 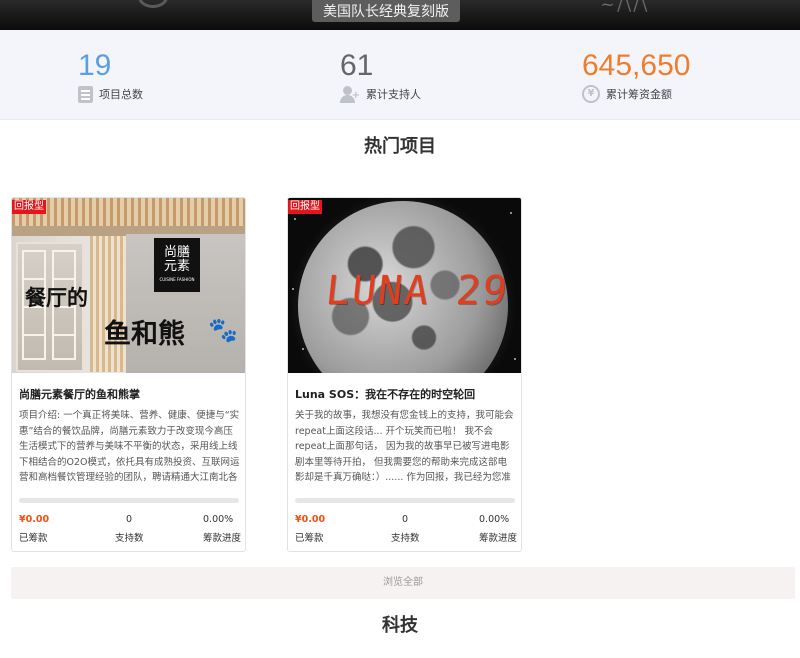 I want to click on stat-label: 累计支持人, so click(x=393, y=94).